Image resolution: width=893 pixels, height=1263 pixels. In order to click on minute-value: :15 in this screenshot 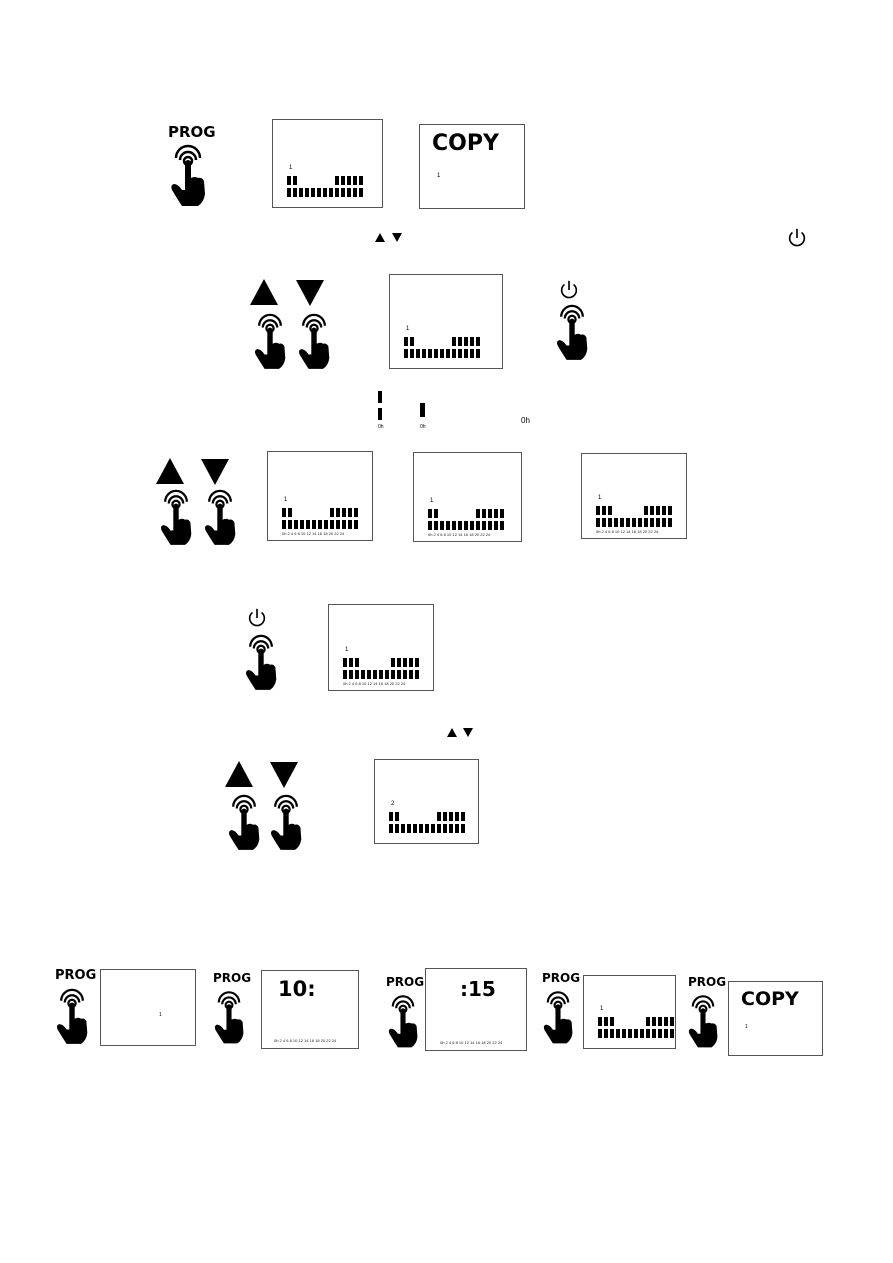, I will do `click(478, 989)`.